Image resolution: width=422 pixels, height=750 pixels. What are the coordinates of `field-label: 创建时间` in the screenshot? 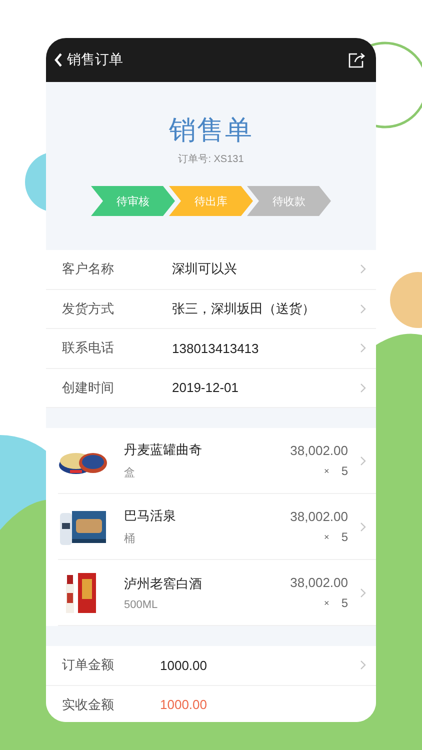 It's located at (88, 387).